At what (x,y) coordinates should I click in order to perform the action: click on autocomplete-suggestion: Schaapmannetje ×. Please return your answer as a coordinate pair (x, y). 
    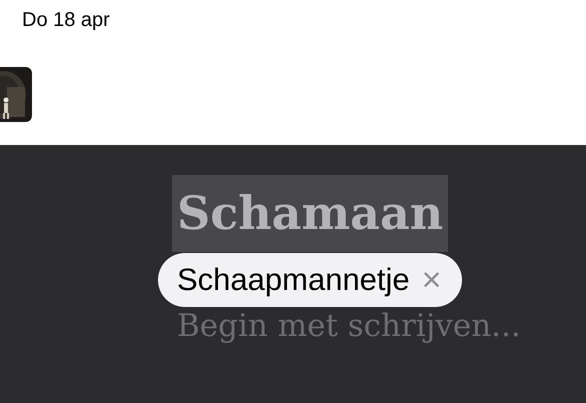
    Looking at the image, I should click on (310, 280).